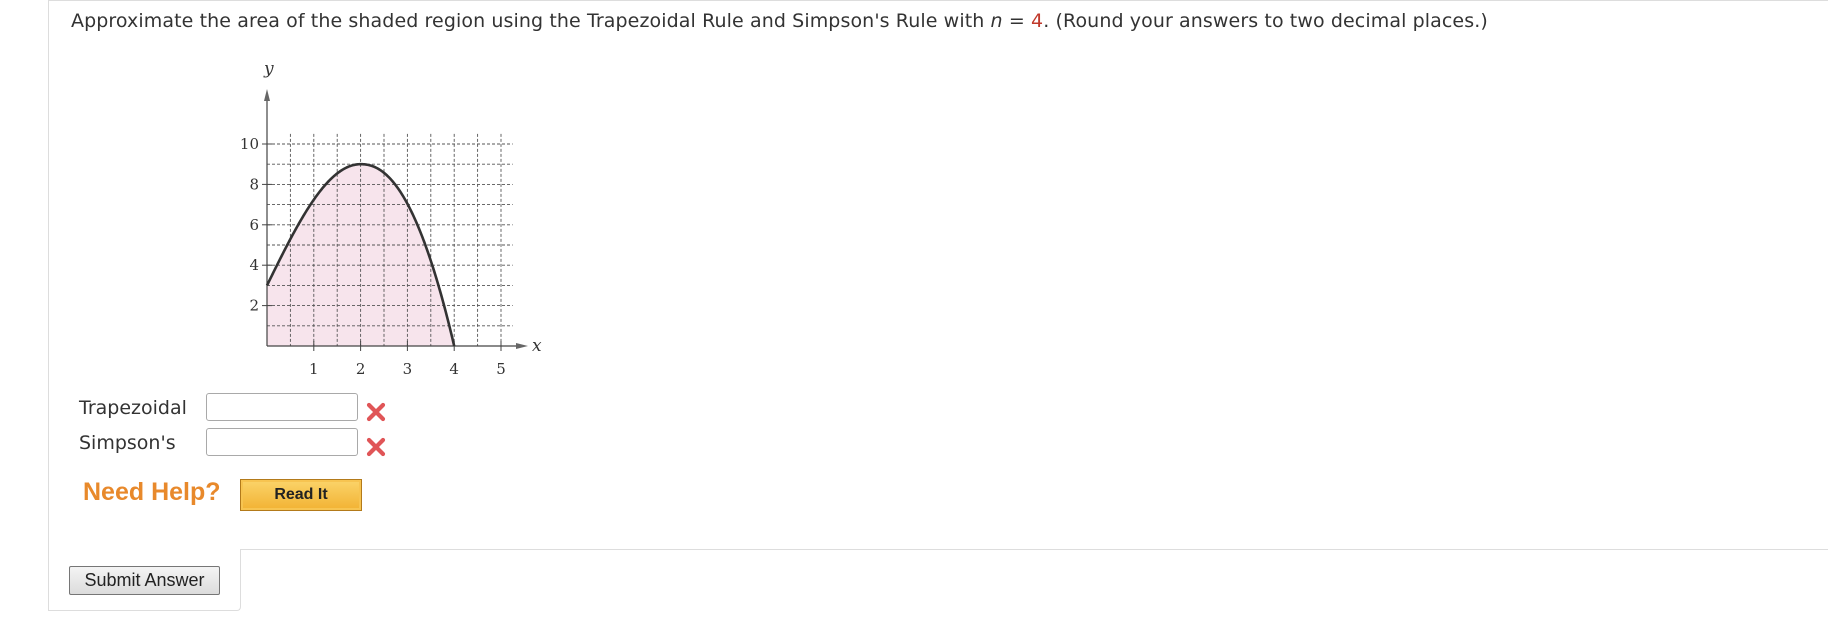  Describe the element at coordinates (254, 225) in the screenshot. I see `y-tick-label: 6` at that location.